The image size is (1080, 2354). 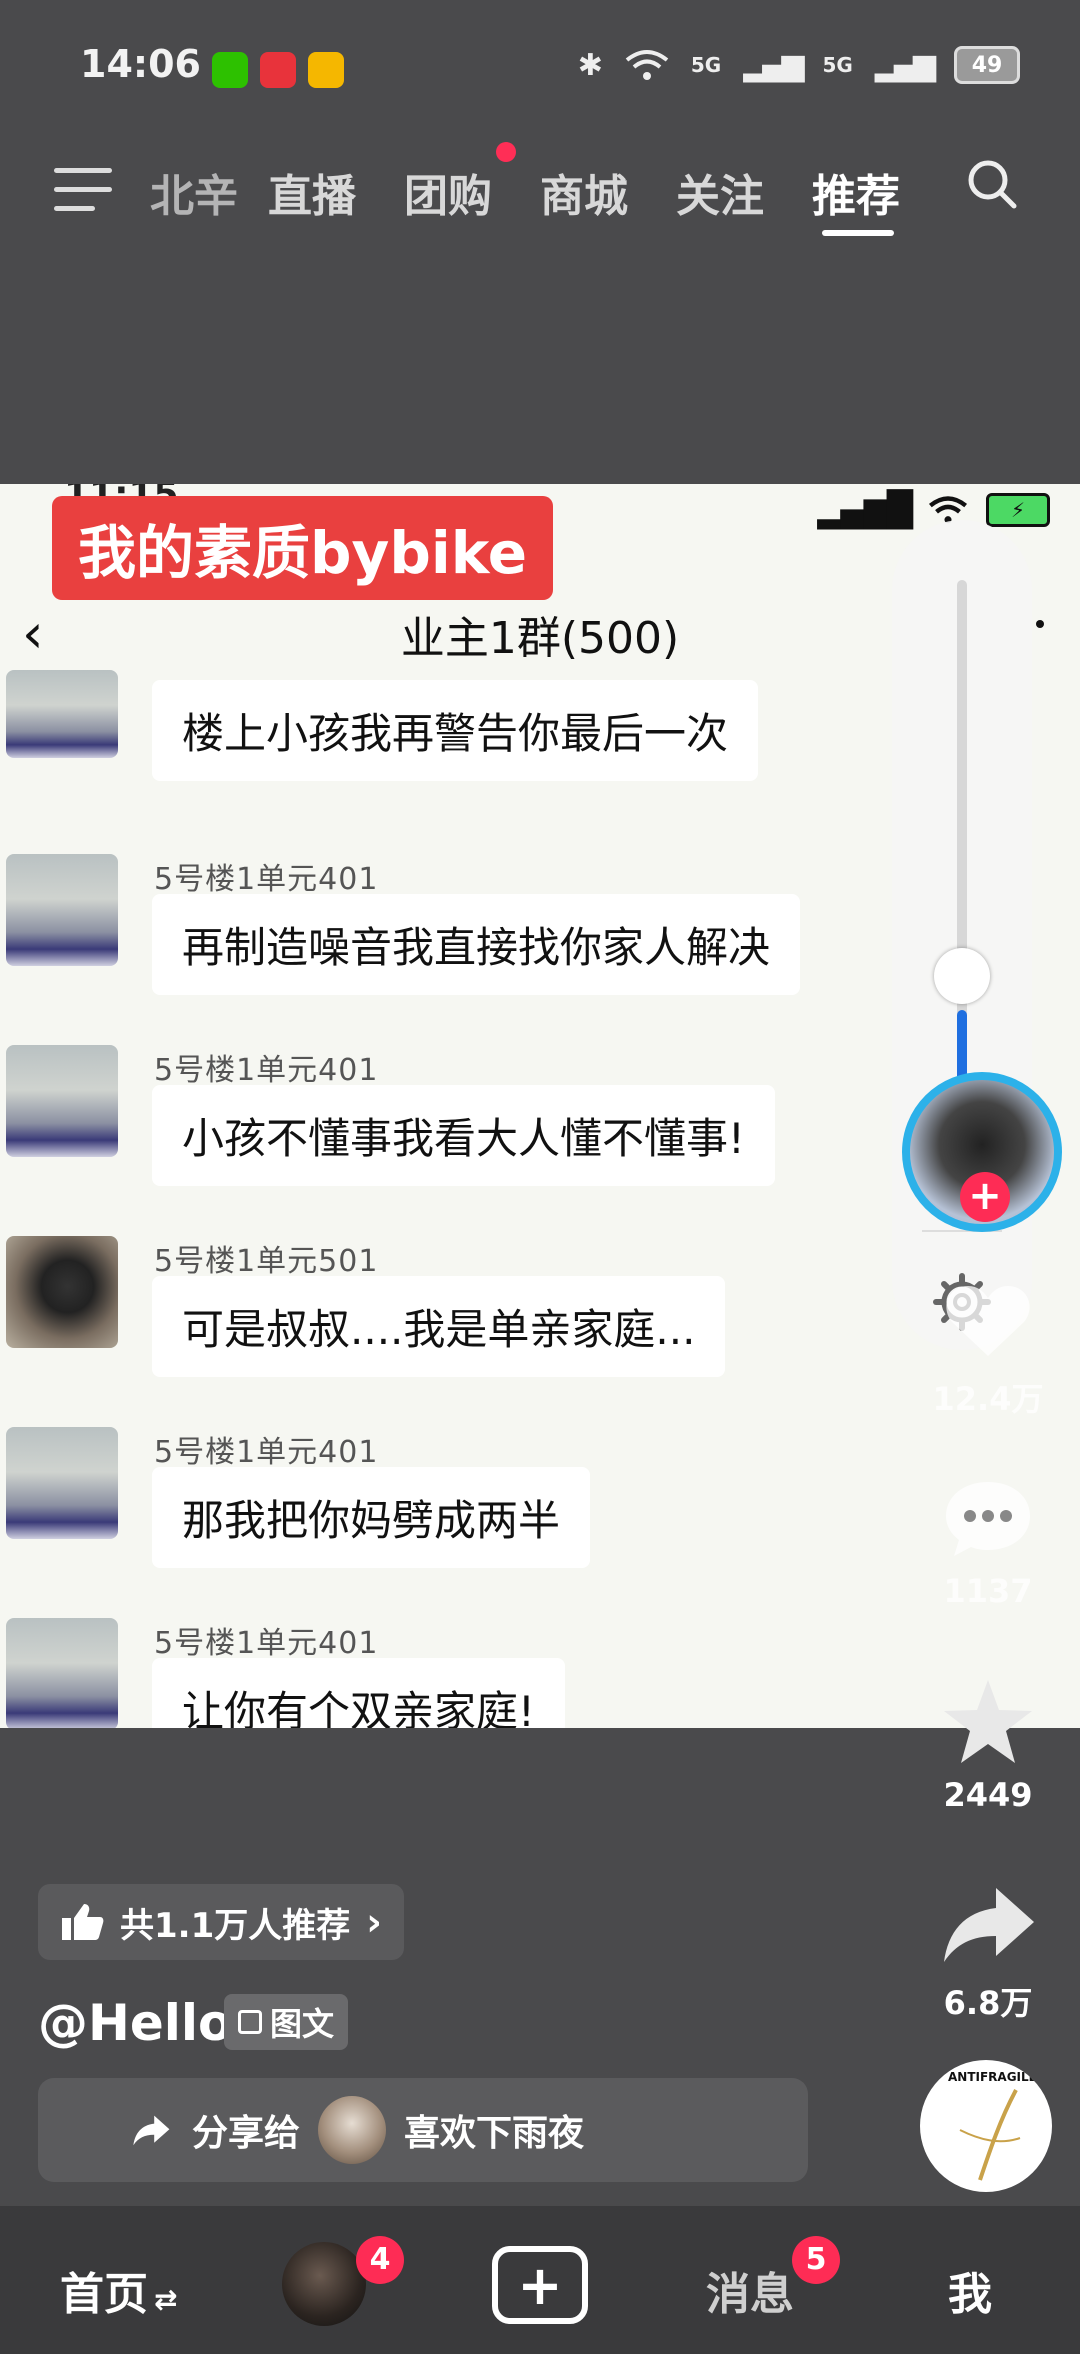 I want to click on tab-home-label: 首页, so click(x=104, y=2294).